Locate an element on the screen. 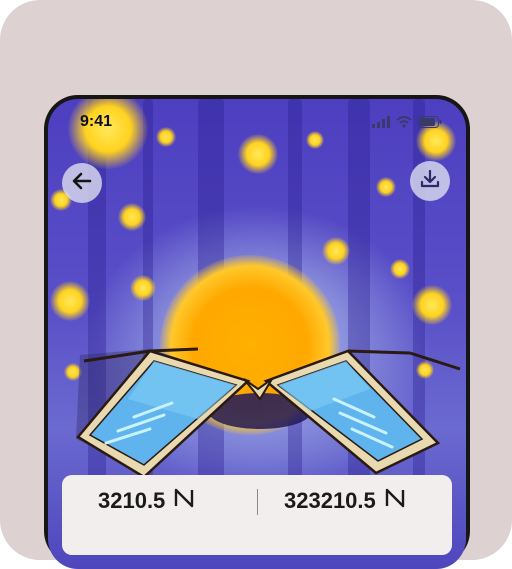 This screenshot has width=512, height=569. price-stats-panel: 3210.5 323210.5 is located at coordinates (257, 515).